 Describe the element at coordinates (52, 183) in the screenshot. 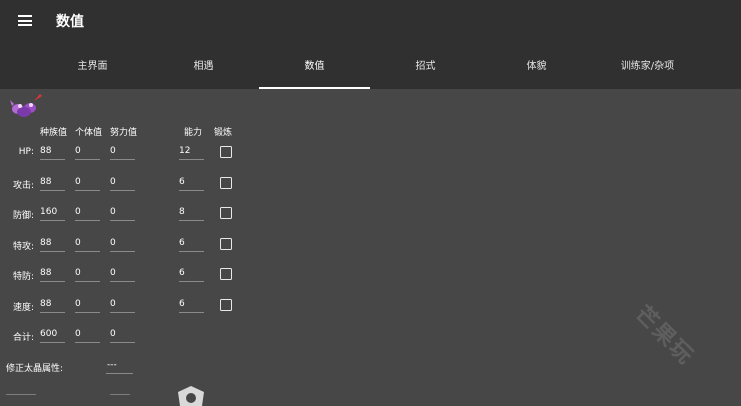

I see `base-atk-field: 88` at that location.